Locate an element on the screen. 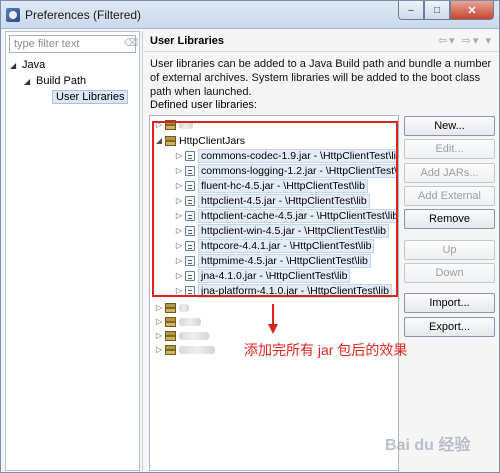  clear-filter-icon: ⌫ is located at coordinates (131, 43).